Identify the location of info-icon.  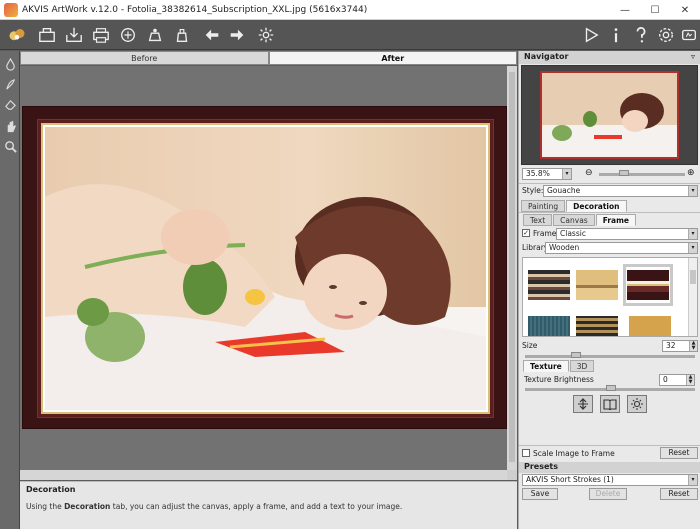
(616, 35).